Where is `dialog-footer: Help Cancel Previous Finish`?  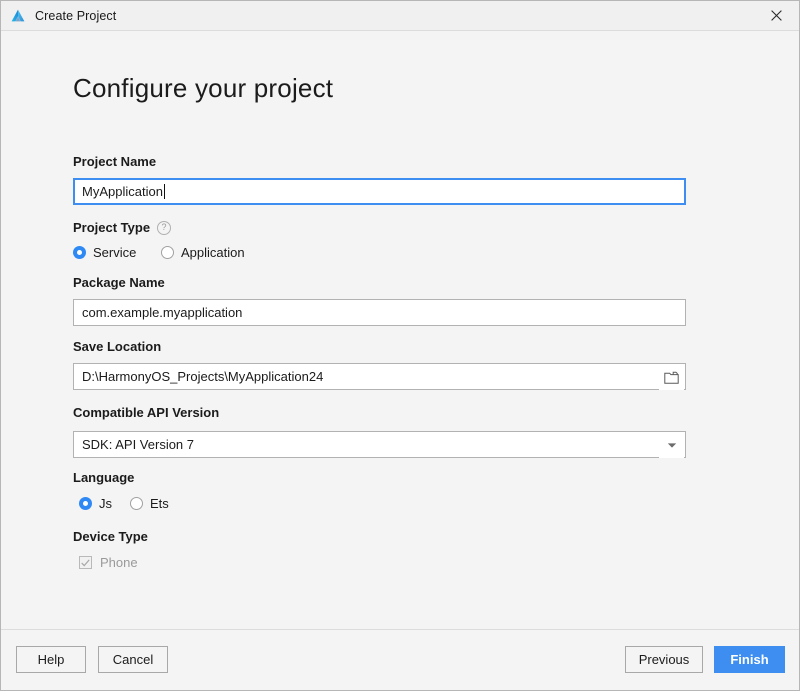 dialog-footer: Help Cancel Previous Finish is located at coordinates (400, 659).